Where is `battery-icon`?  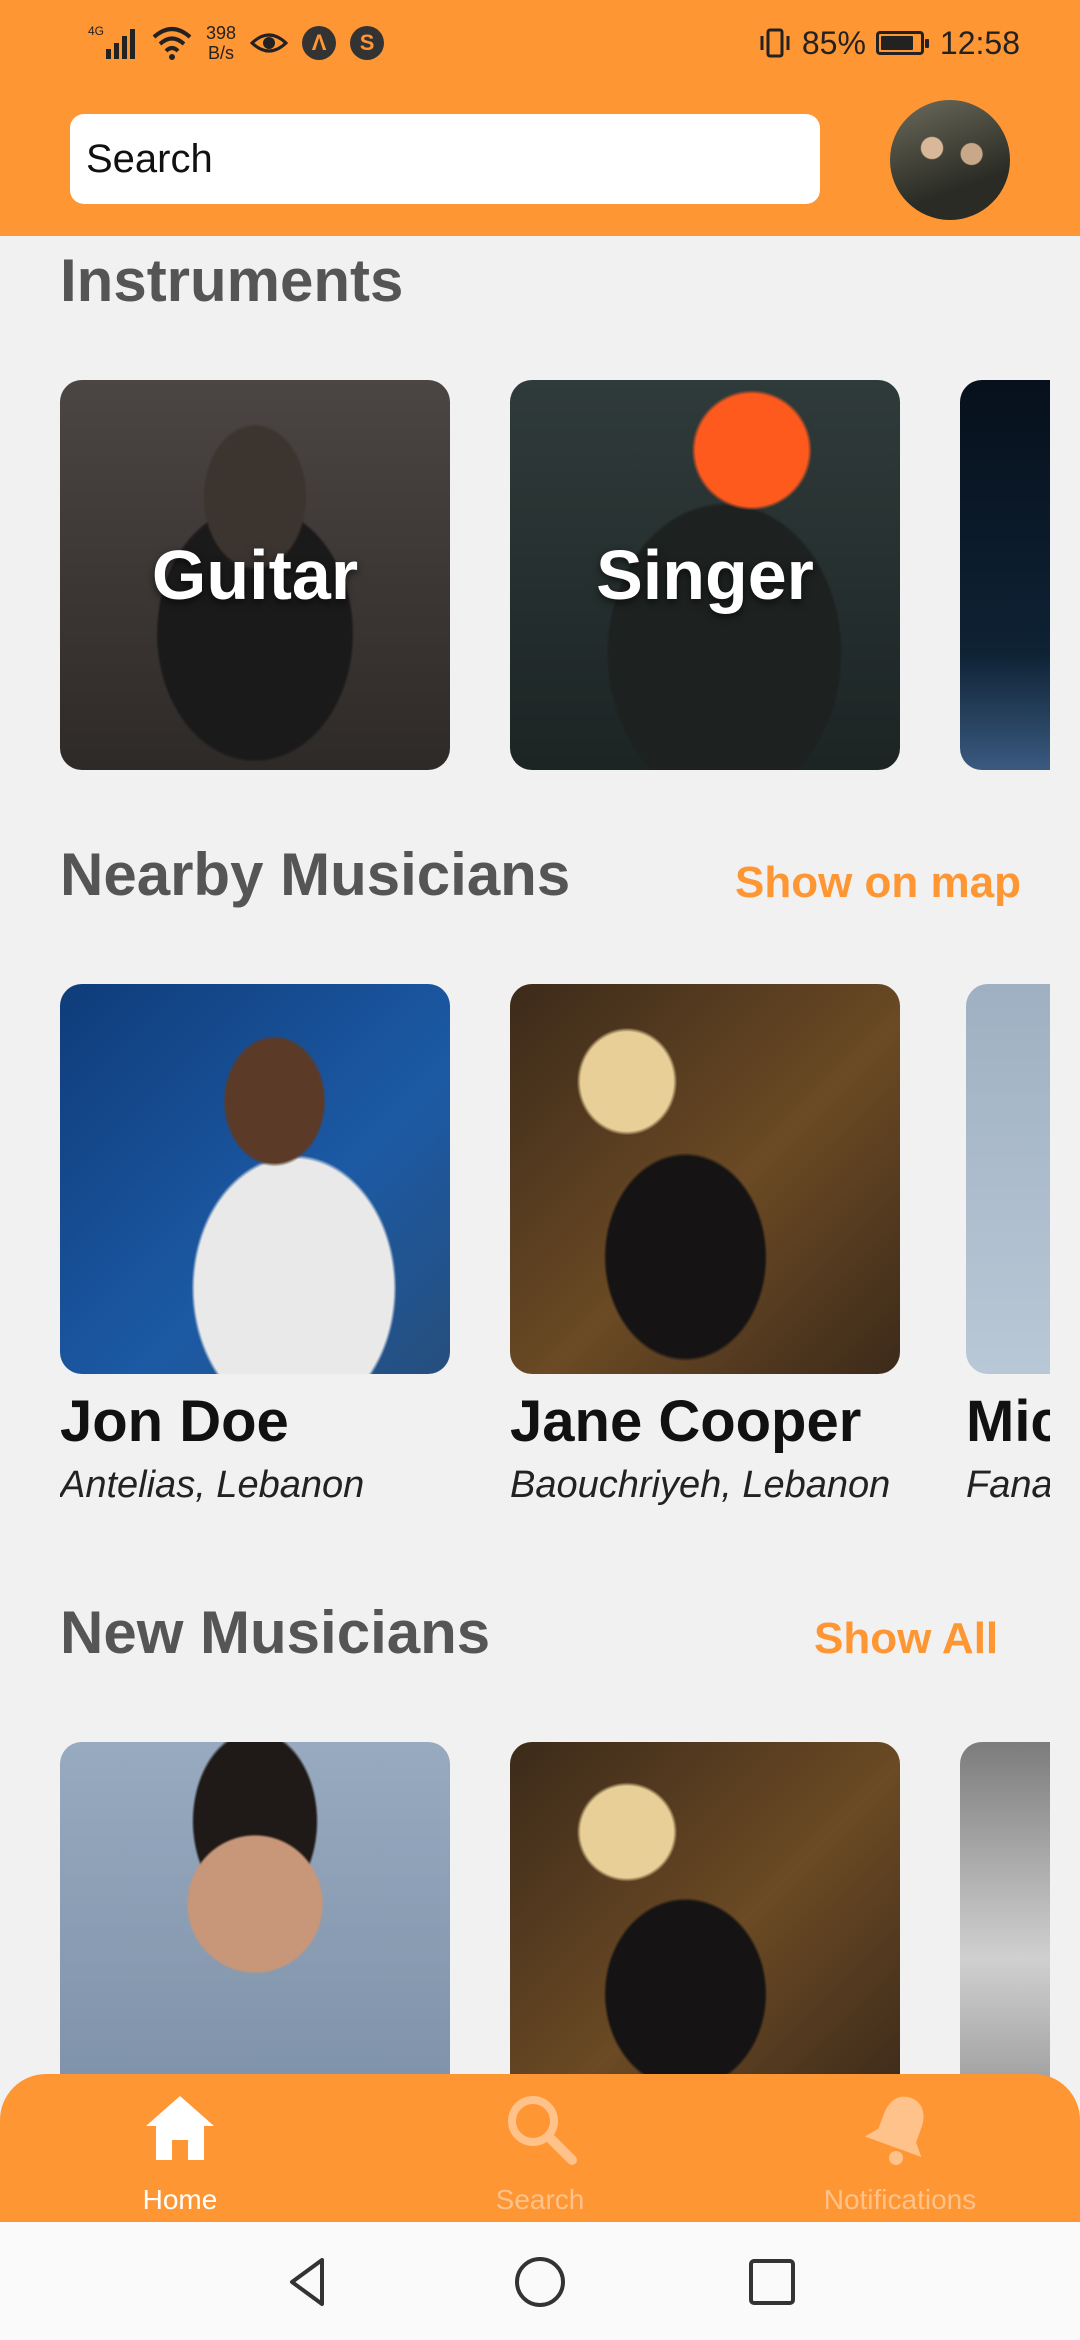 battery-icon is located at coordinates (902, 43).